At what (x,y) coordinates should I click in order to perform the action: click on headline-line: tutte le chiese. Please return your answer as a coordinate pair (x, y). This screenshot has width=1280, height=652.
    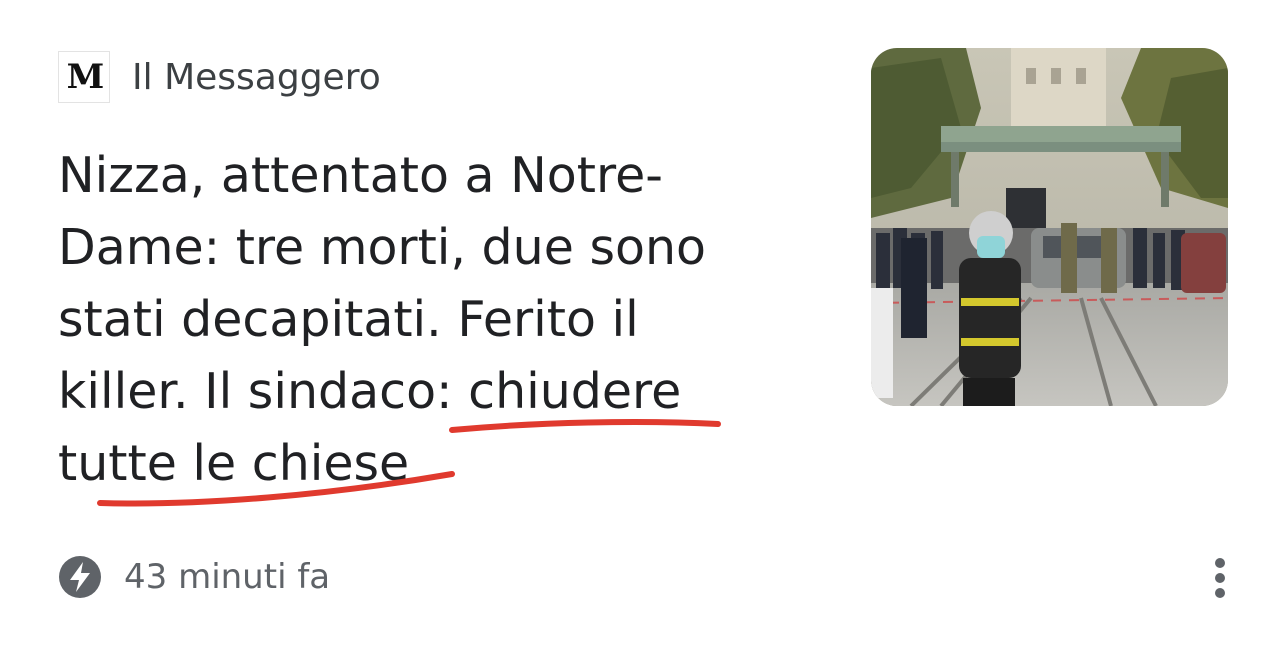
    Looking at the image, I should click on (234, 463).